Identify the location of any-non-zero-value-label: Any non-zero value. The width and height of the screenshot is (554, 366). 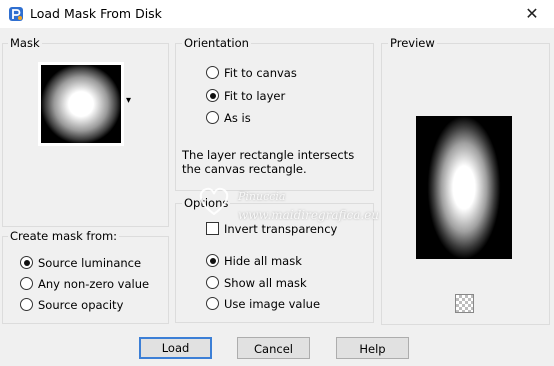
(94, 284).